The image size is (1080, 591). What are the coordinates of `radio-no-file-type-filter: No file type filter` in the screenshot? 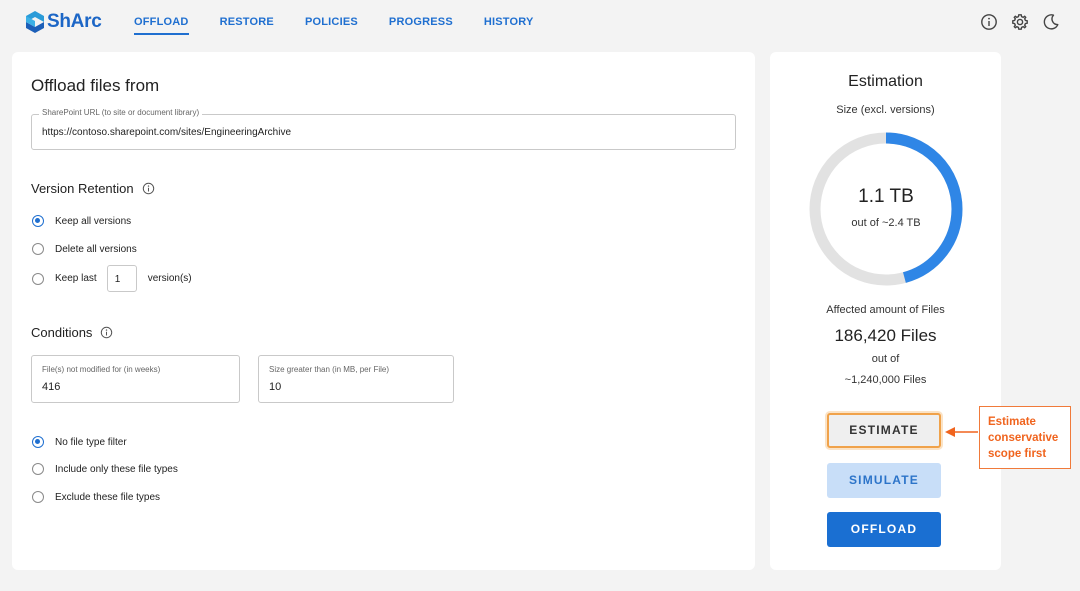 It's located at (79, 442).